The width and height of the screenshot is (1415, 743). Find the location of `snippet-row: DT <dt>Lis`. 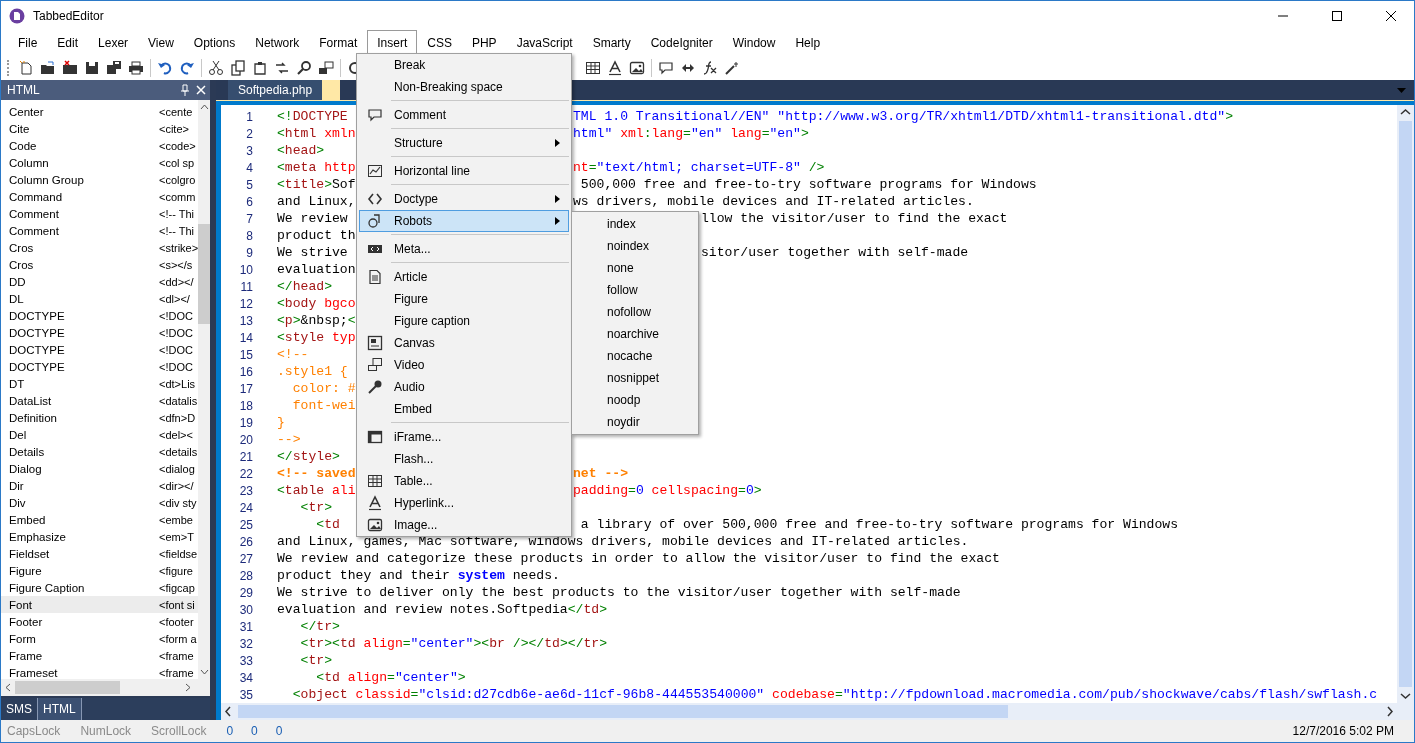

snippet-row: DT <dt>Lis is located at coordinates (100, 383).